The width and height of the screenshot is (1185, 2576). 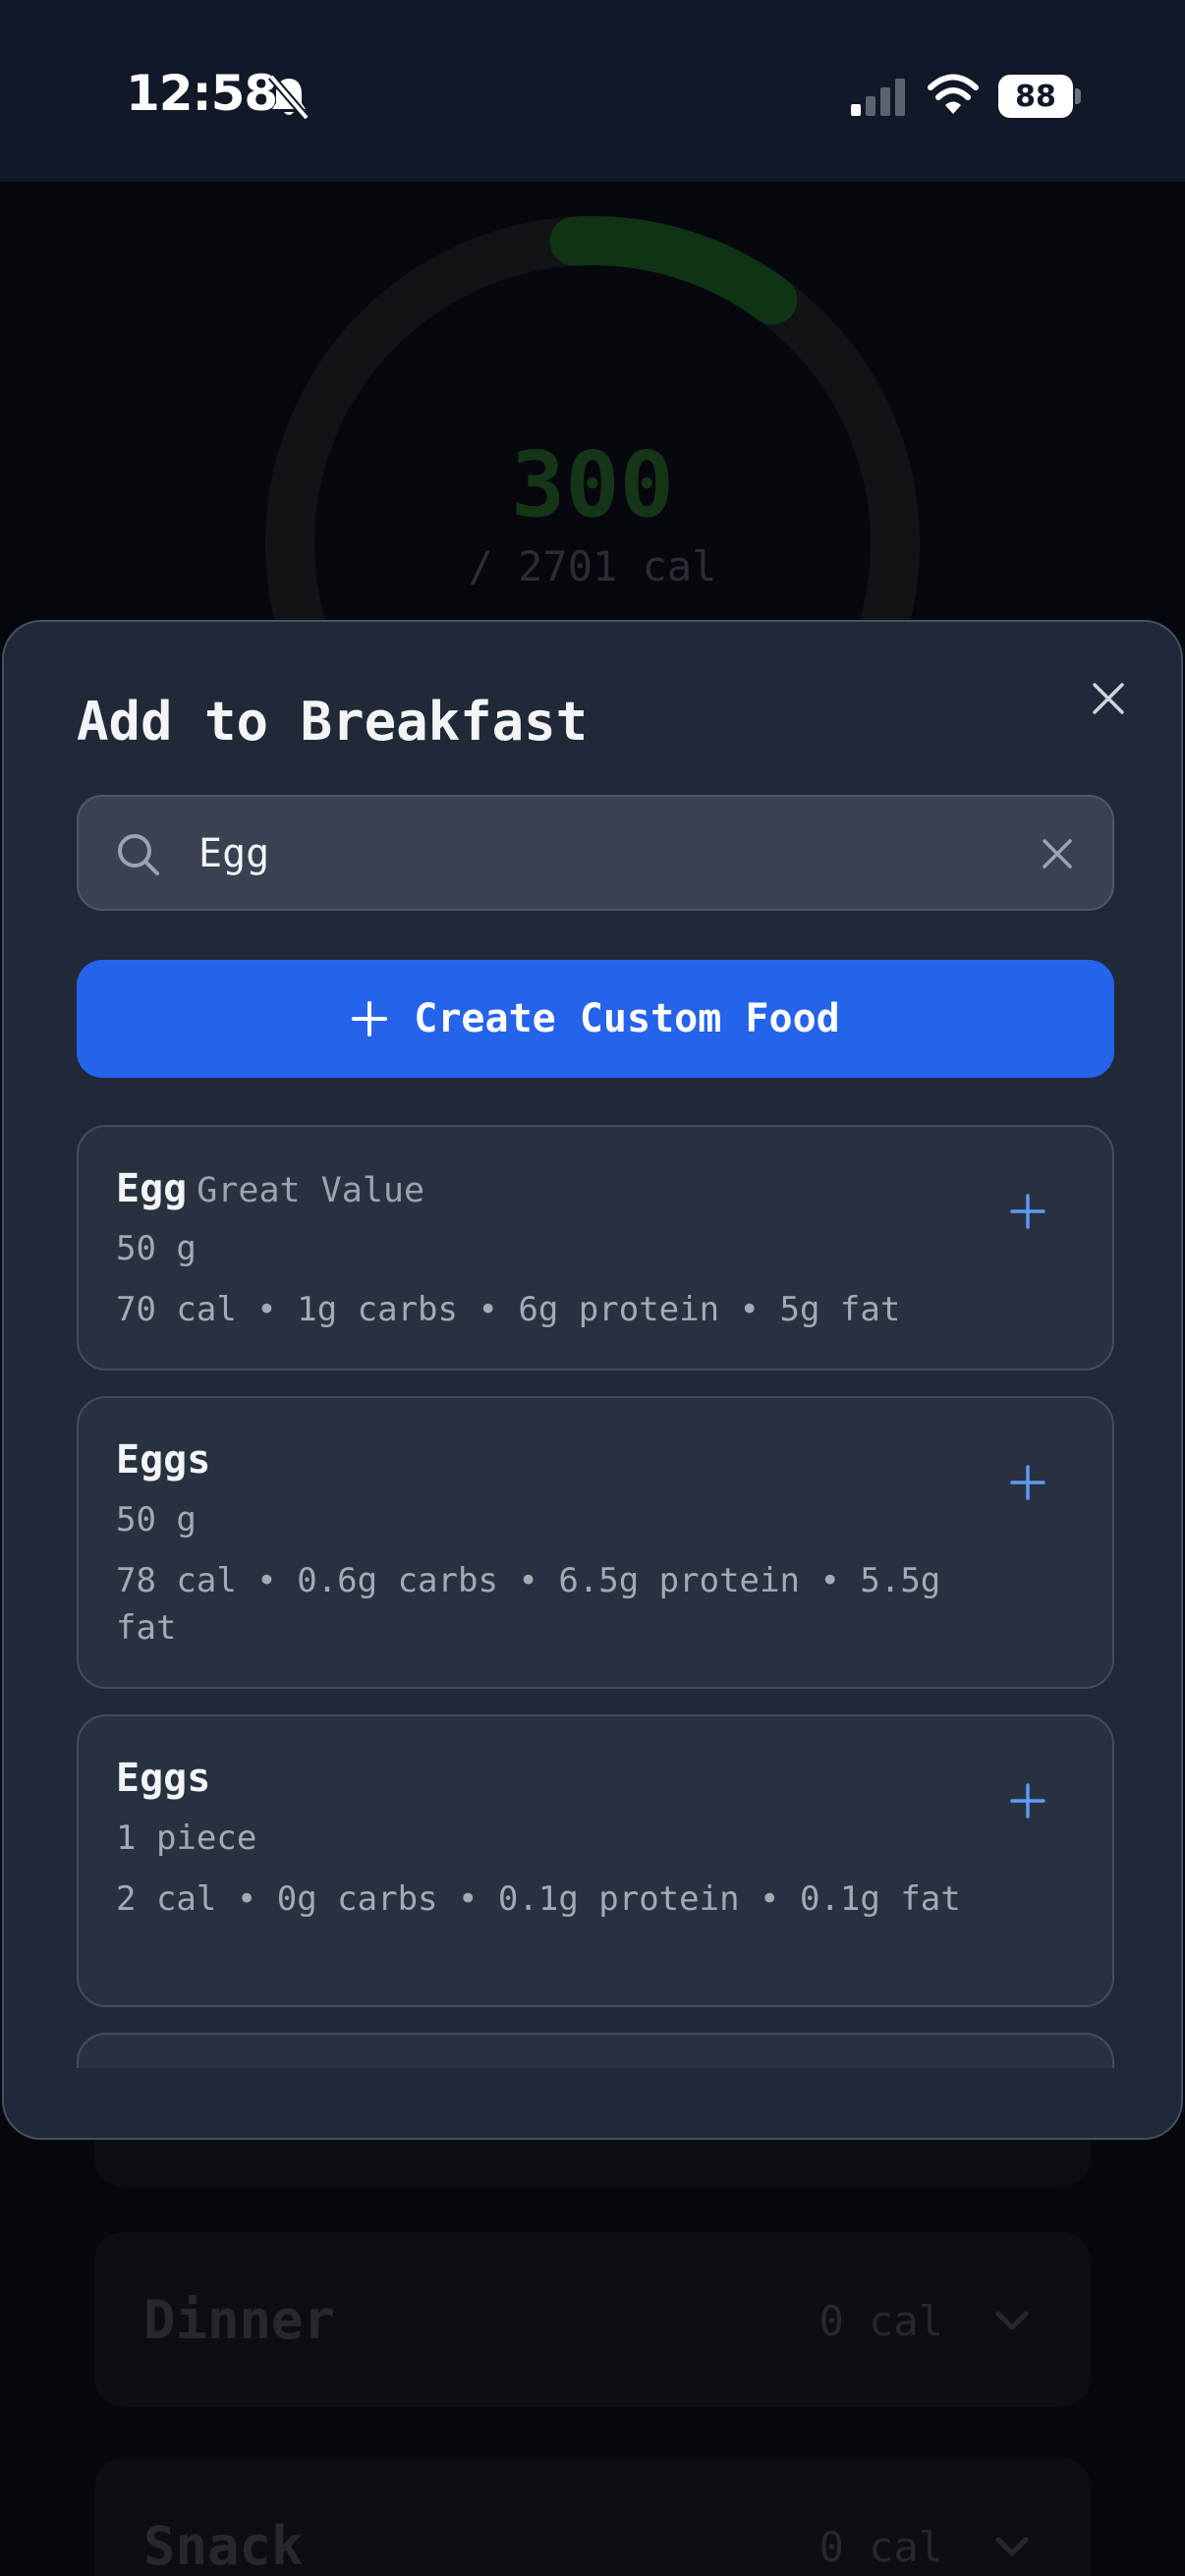 What do you see at coordinates (674, 270) in the screenshot?
I see `calorie-progress-arc` at bounding box center [674, 270].